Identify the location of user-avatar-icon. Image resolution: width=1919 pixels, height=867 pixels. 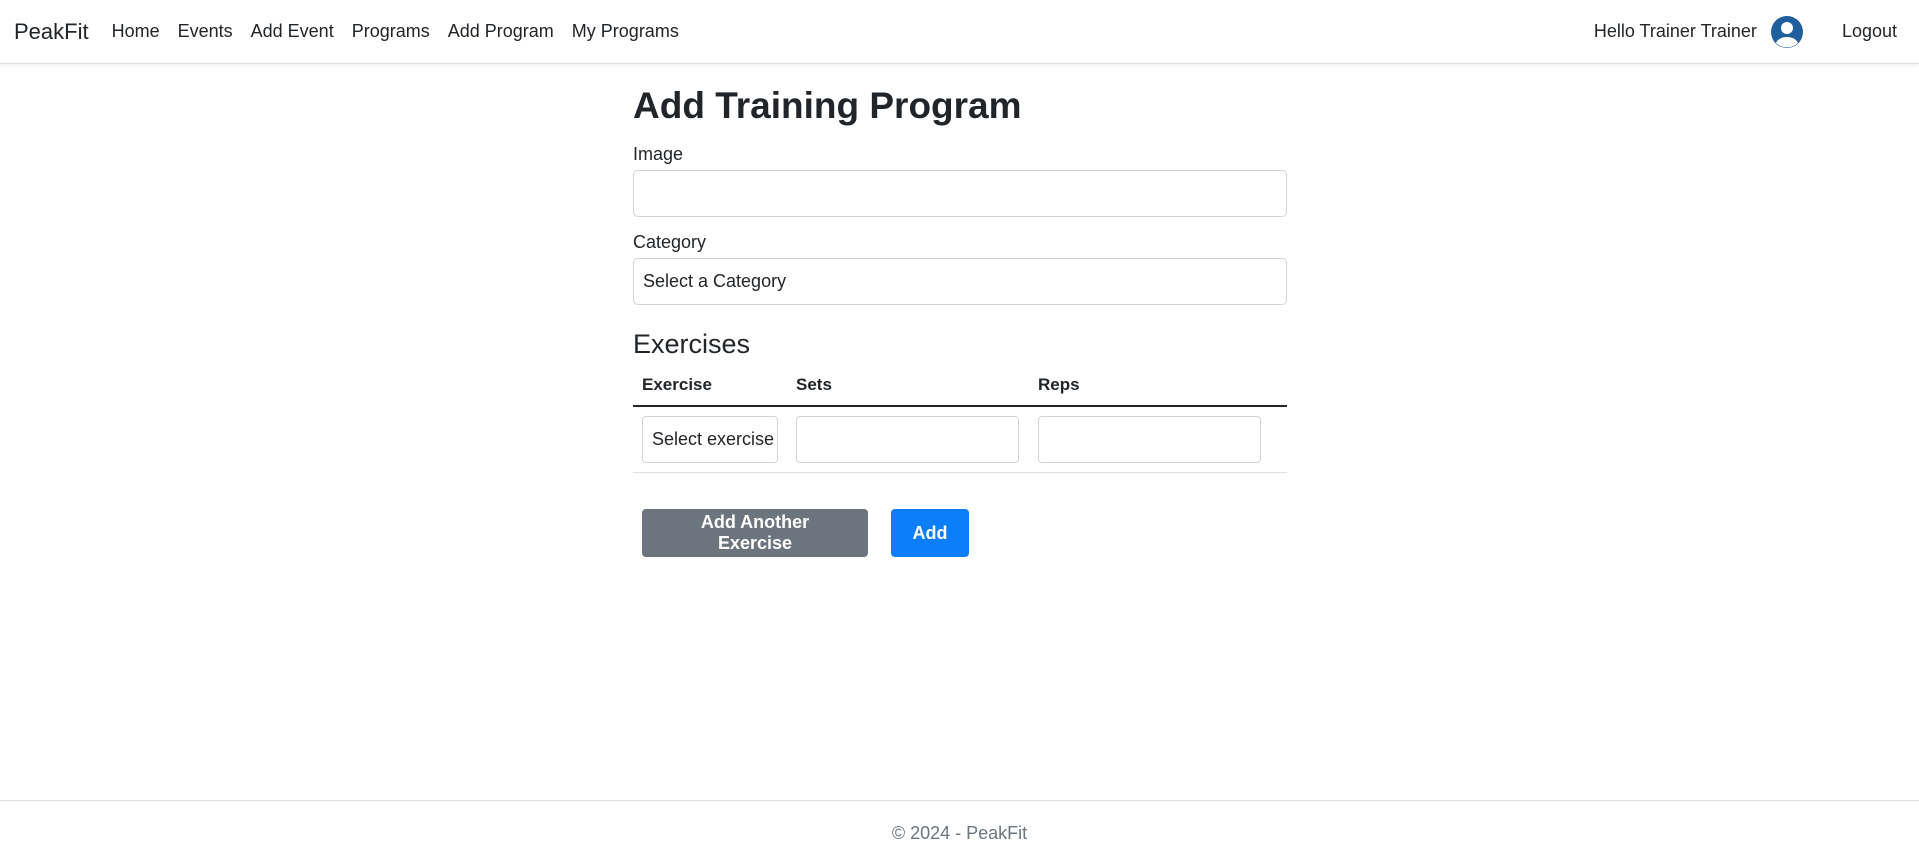
(1786, 31).